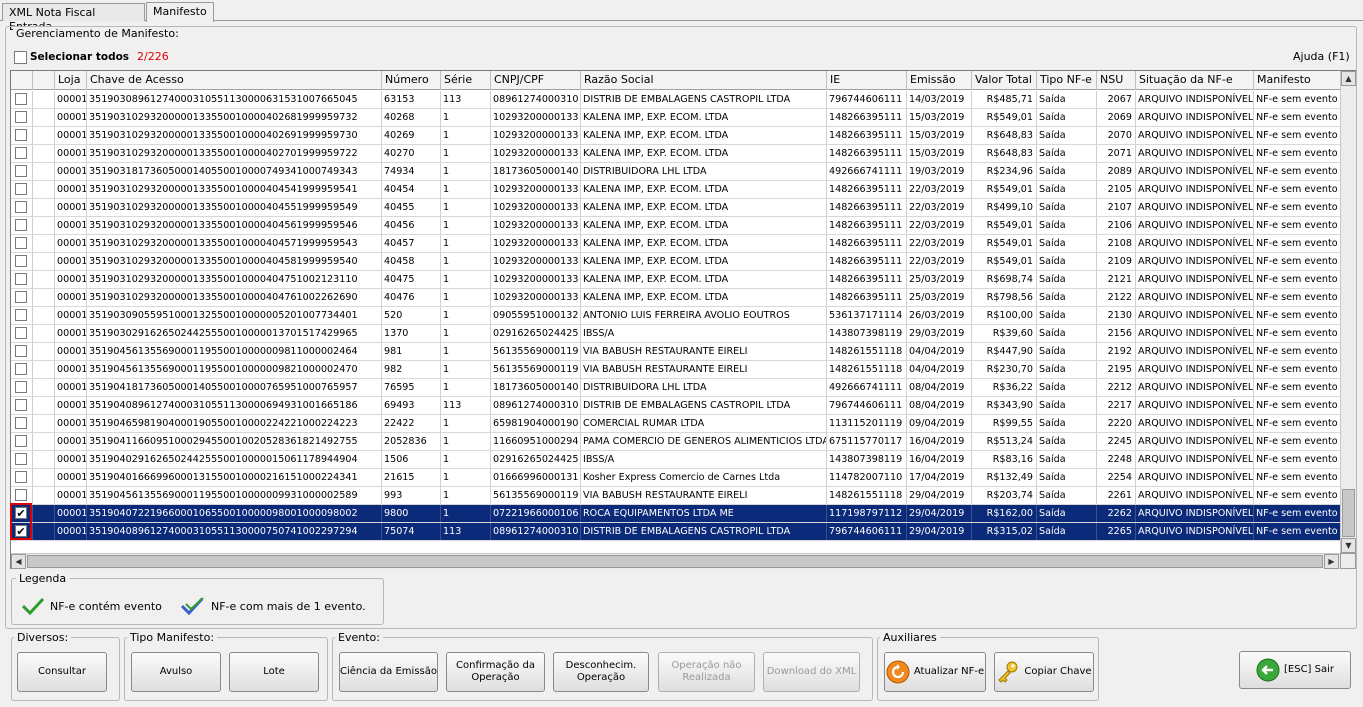 The height and width of the screenshot is (707, 1363). Describe the element at coordinates (867, 80) in the screenshot. I see `header-col-ie: IE` at that location.